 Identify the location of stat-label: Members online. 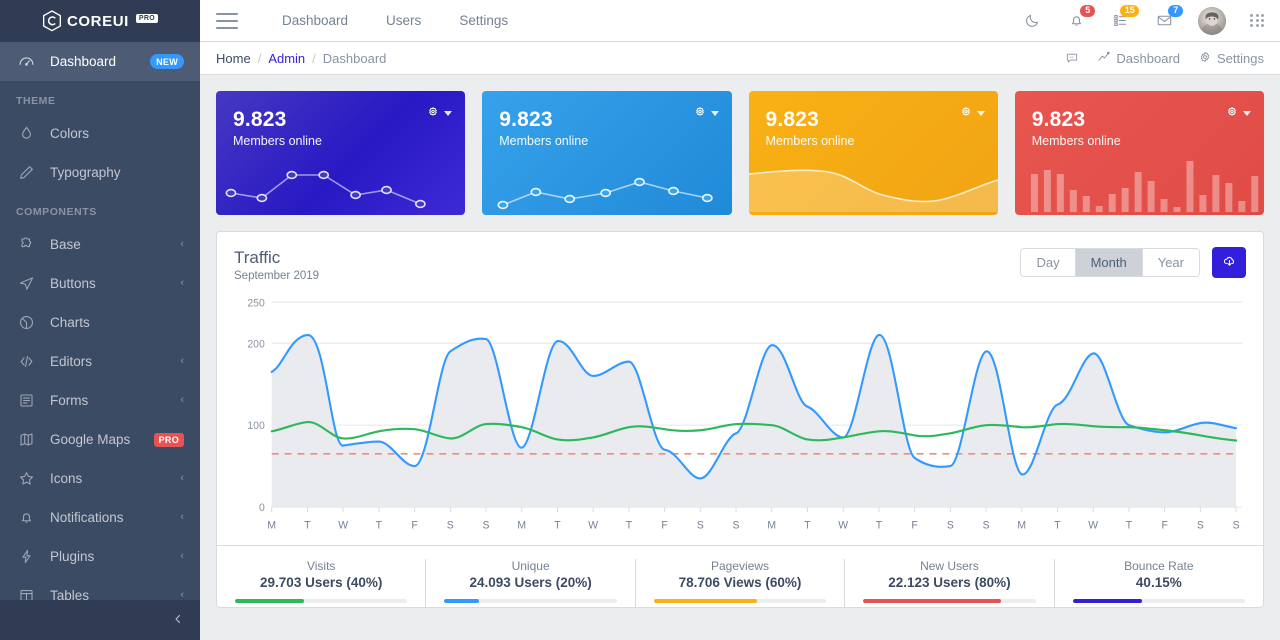
(810, 141).